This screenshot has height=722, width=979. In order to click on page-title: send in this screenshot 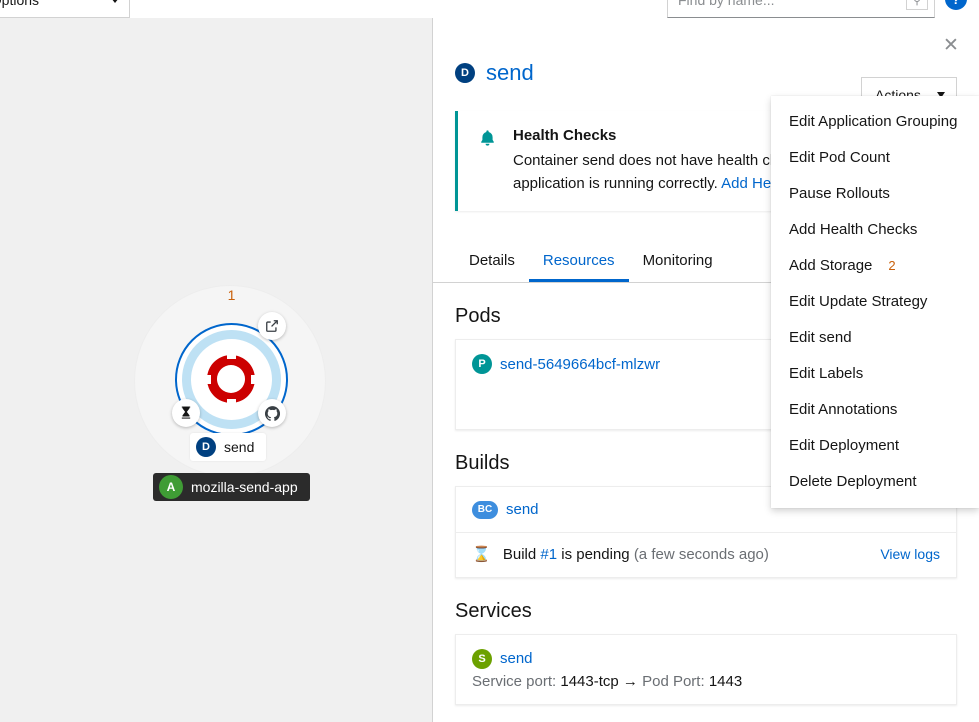, I will do `click(510, 72)`.